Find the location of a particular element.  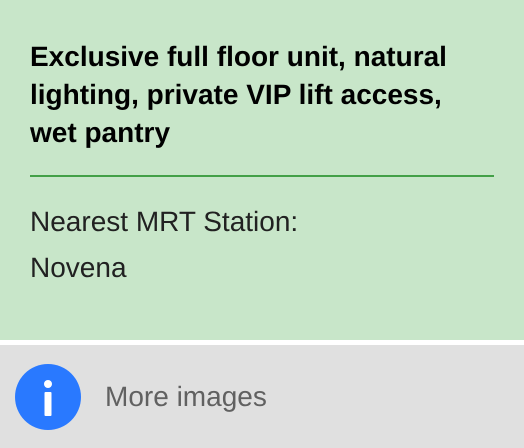

more-images-link: More images is located at coordinates (186, 396).